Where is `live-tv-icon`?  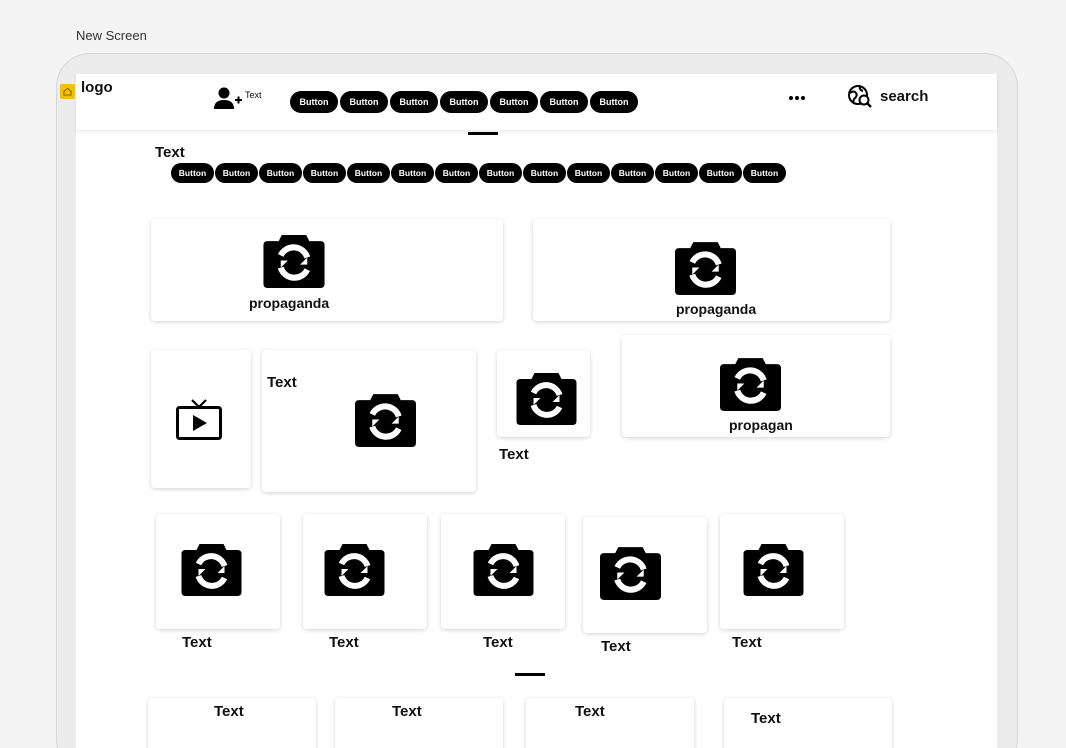
live-tv-icon is located at coordinates (199, 419).